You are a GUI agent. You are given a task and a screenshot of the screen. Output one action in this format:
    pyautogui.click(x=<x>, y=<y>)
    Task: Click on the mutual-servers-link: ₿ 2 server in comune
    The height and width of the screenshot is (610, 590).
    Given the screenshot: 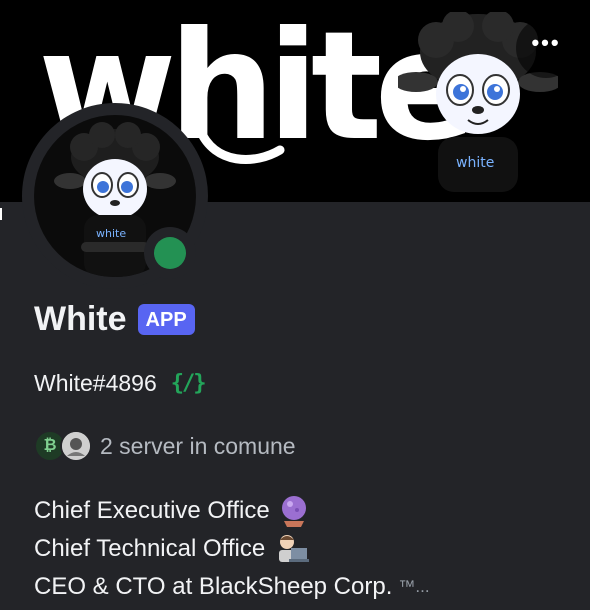 What is the action you would take?
    pyautogui.click(x=165, y=446)
    